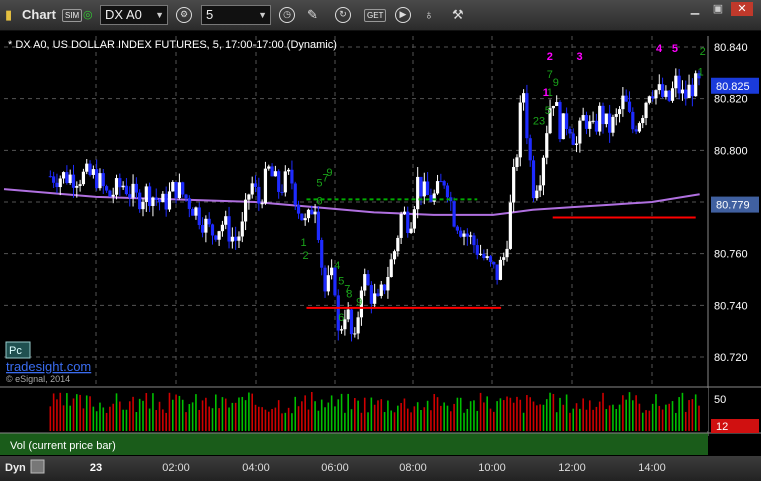 Image resolution: width=761 pixels, height=481 pixels. Describe the element at coordinates (134, 15) in the screenshot. I see `symbol-input: DX A0 ▼` at that location.